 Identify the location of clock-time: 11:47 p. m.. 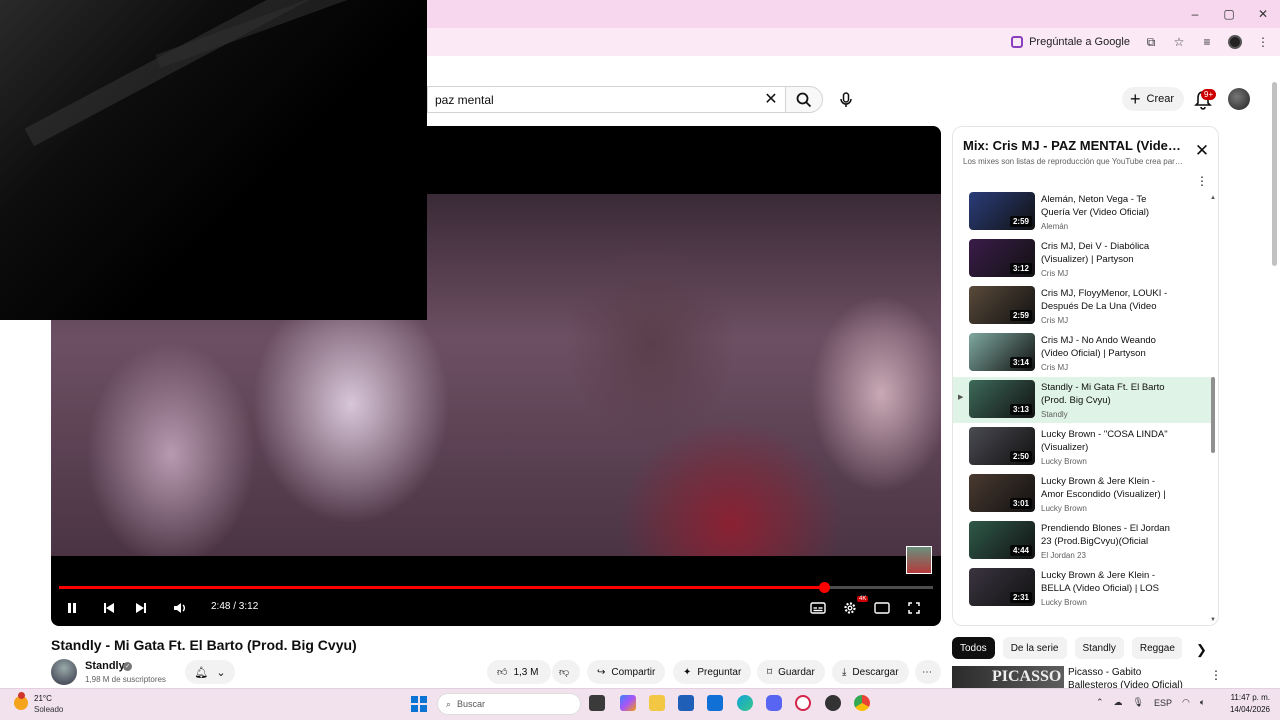
(1248, 697).